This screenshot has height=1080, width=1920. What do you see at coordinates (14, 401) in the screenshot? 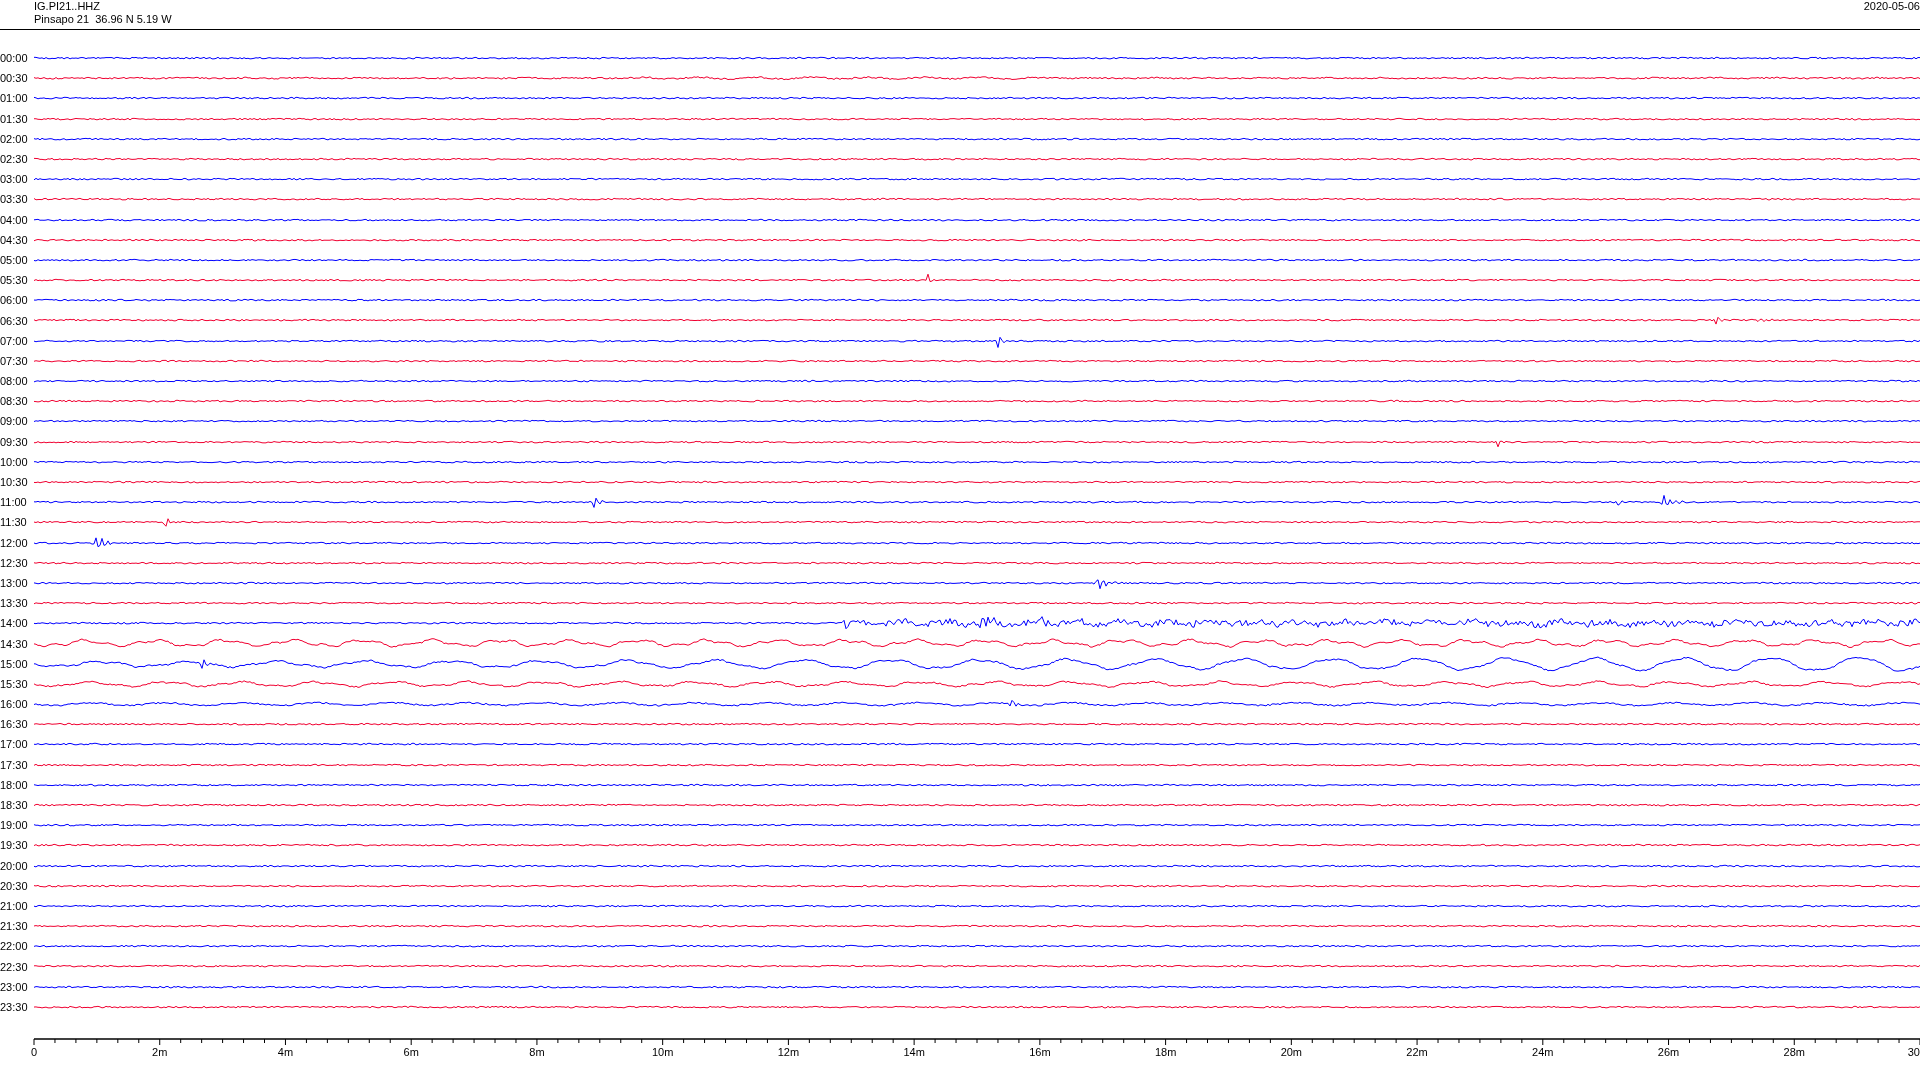
I see `time-label: 08:30` at bounding box center [14, 401].